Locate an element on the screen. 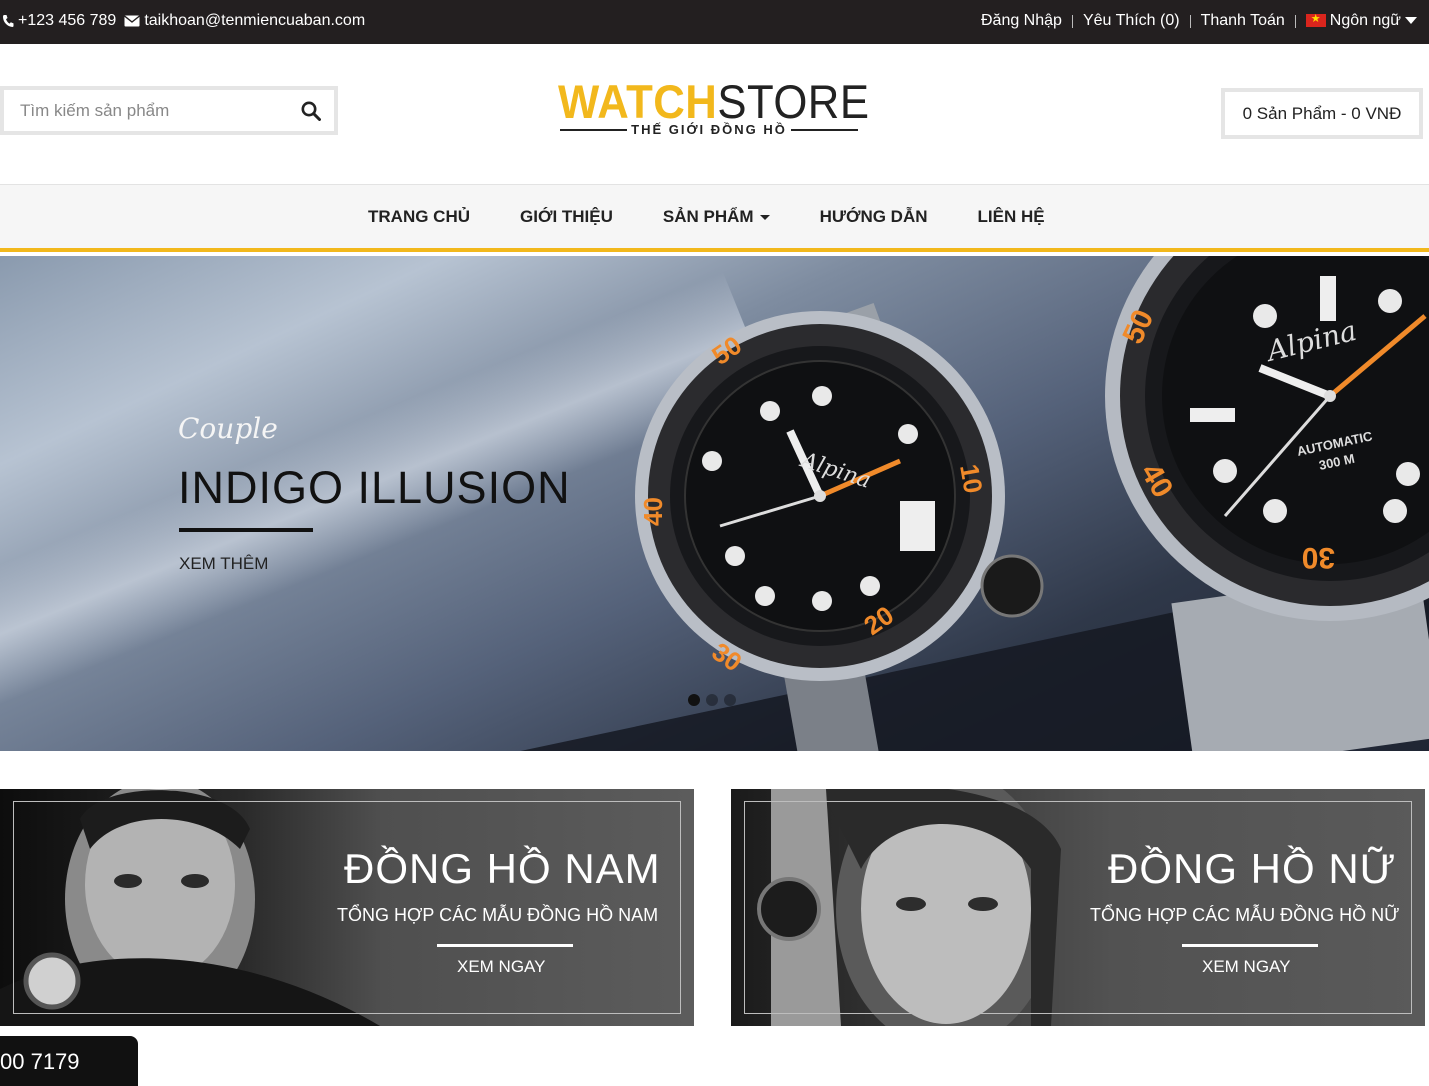 The width and height of the screenshot is (1429, 1086). contact-info: +123 456 789 taikhoan@tenmiencuaban.com is located at coordinates (183, 21).